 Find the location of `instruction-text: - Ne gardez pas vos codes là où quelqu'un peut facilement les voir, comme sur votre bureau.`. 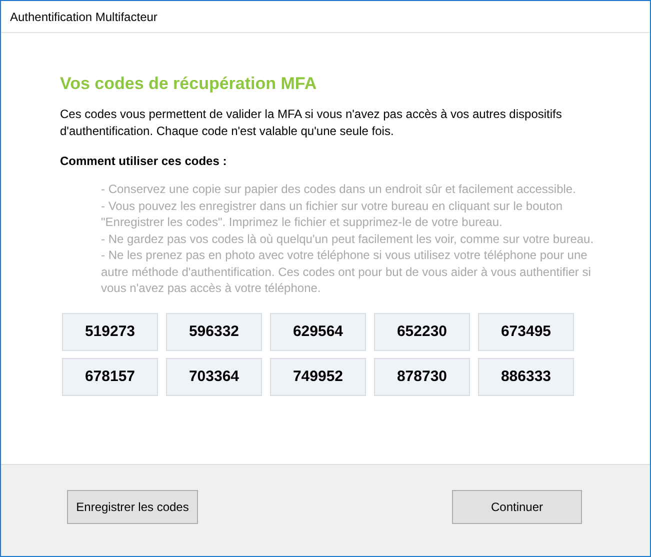

instruction-text: - Ne gardez pas vos codes là où quelqu'un peut facilement les voir, comme sur votre bureau. is located at coordinates (348, 238).